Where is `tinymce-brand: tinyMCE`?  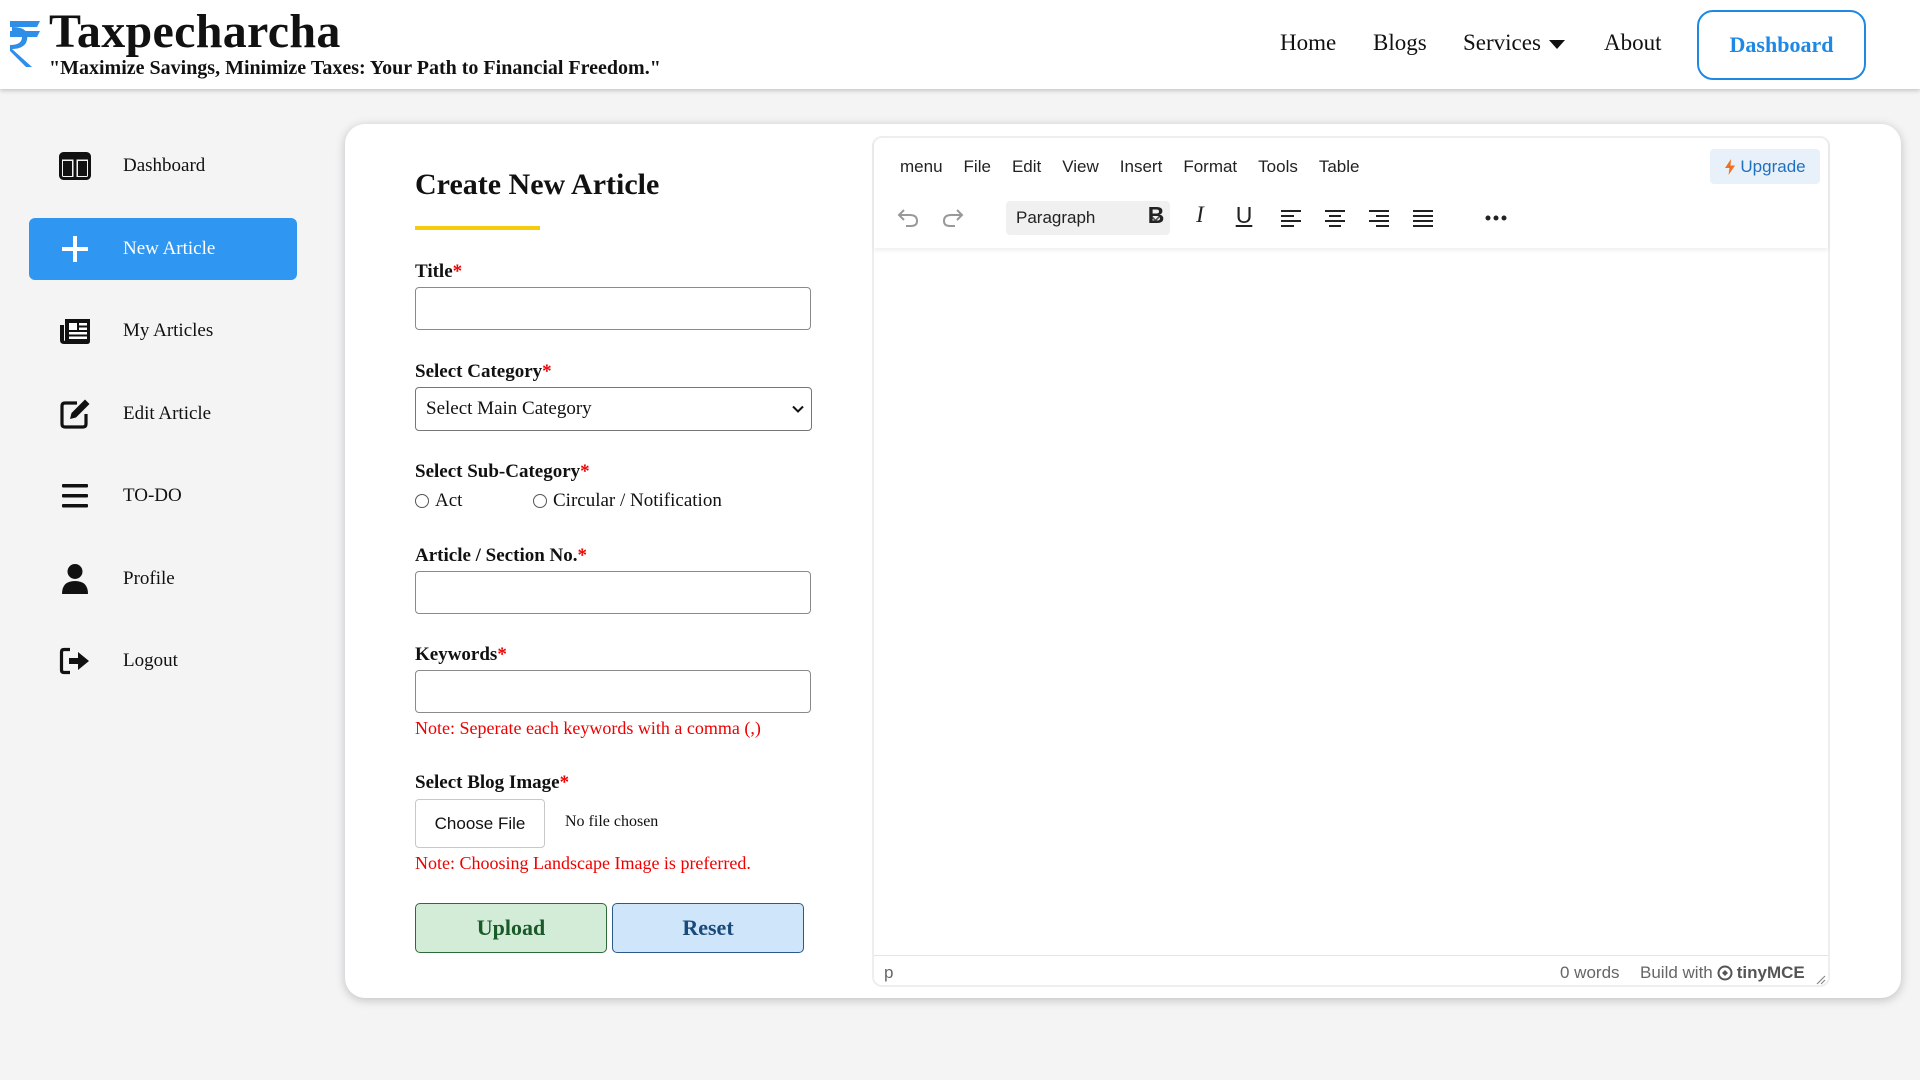
tinymce-brand: tinyMCE is located at coordinates (1770, 972).